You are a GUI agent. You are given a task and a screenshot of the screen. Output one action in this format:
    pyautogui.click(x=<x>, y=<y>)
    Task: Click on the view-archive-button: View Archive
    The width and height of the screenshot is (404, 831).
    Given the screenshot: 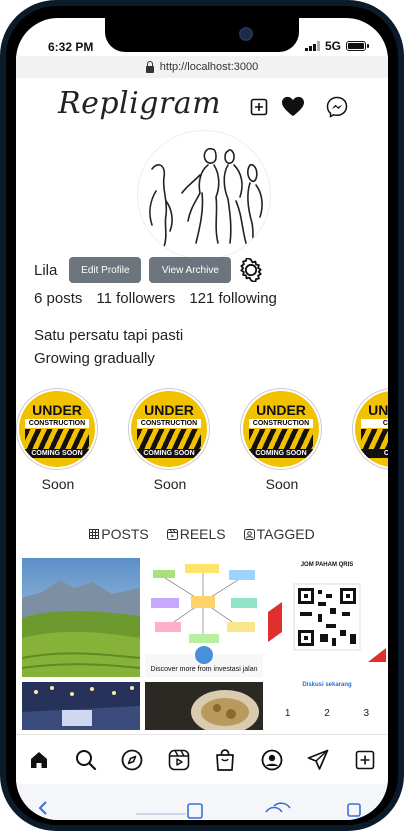 What is the action you would take?
    pyautogui.click(x=190, y=270)
    